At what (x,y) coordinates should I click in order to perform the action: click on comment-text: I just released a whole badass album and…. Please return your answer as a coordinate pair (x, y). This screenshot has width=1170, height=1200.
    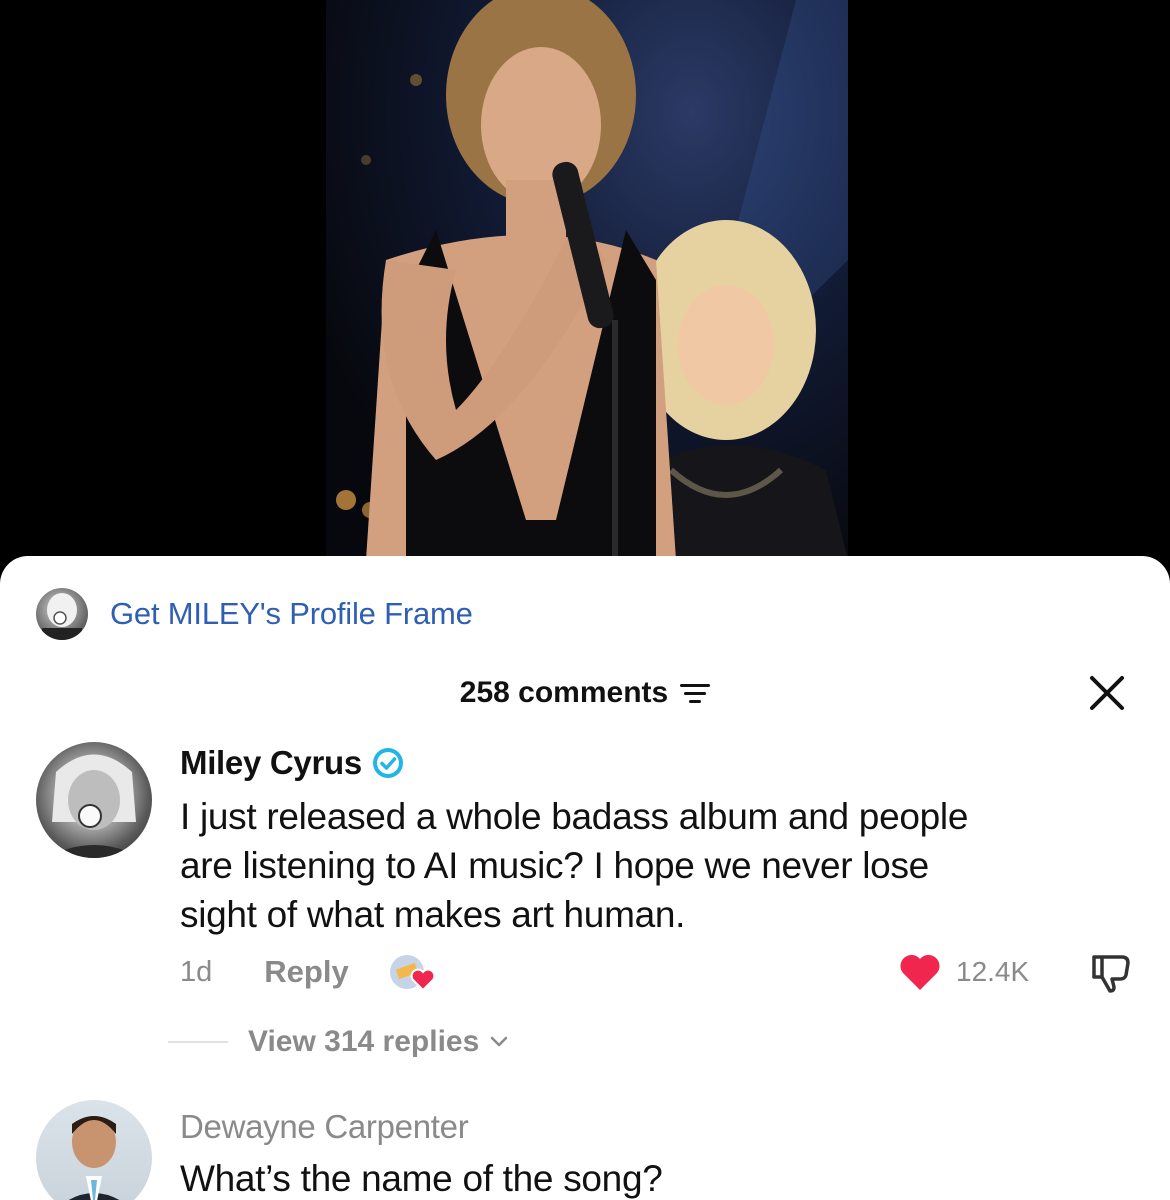
    Looking at the image, I should click on (640, 865).